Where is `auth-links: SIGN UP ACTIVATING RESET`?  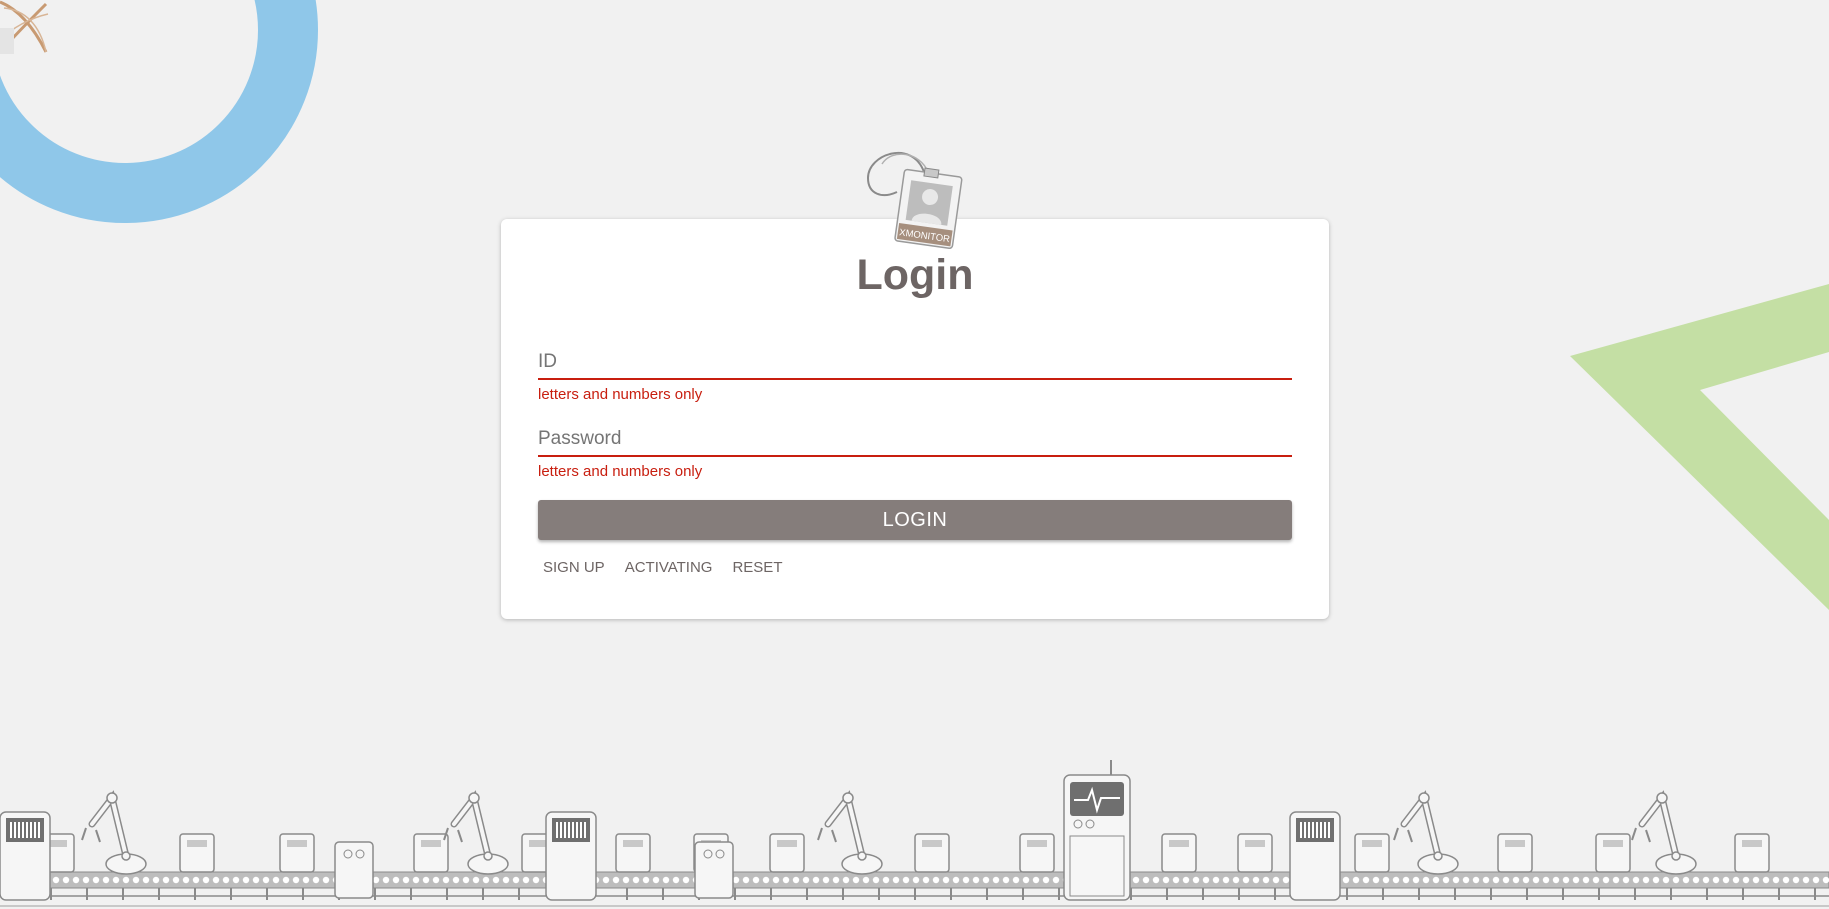
auth-links: SIGN UP ACTIVATING RESET is located at coordinates (662, 567).